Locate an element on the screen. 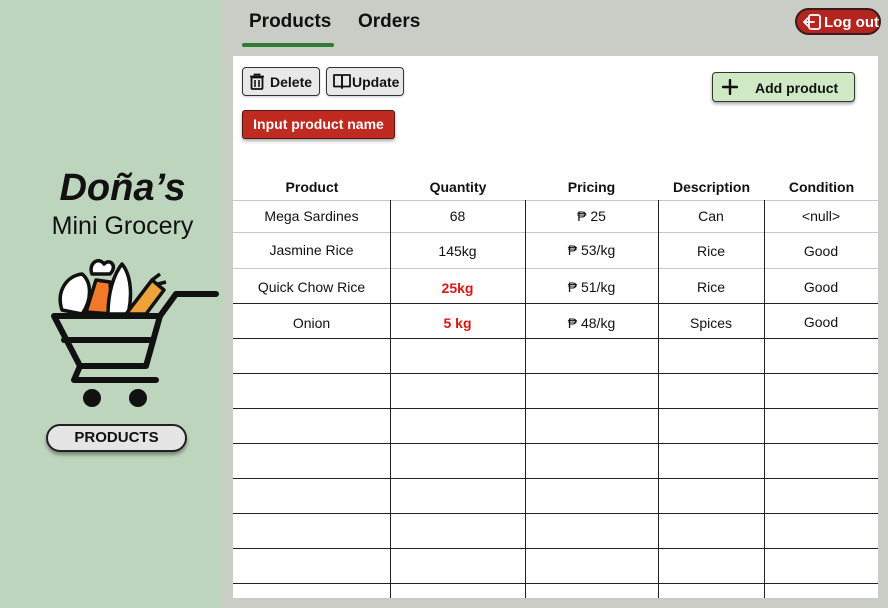  cell-pricing: ₱ 51/kg is located at coordinates (591, 287).